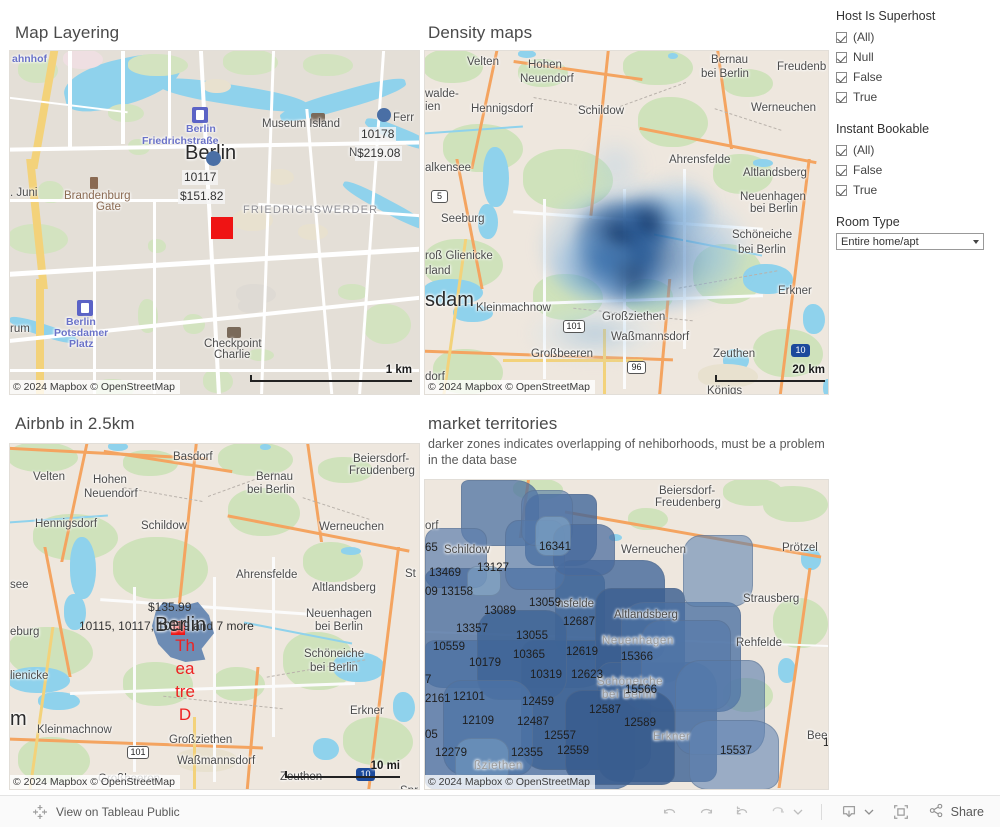 This screenshot has height=827, width=1000. What do you see at coordinates (24, 193) in the screenshot?
I see `map-label: . Juni` at bounding box center [24, 193].